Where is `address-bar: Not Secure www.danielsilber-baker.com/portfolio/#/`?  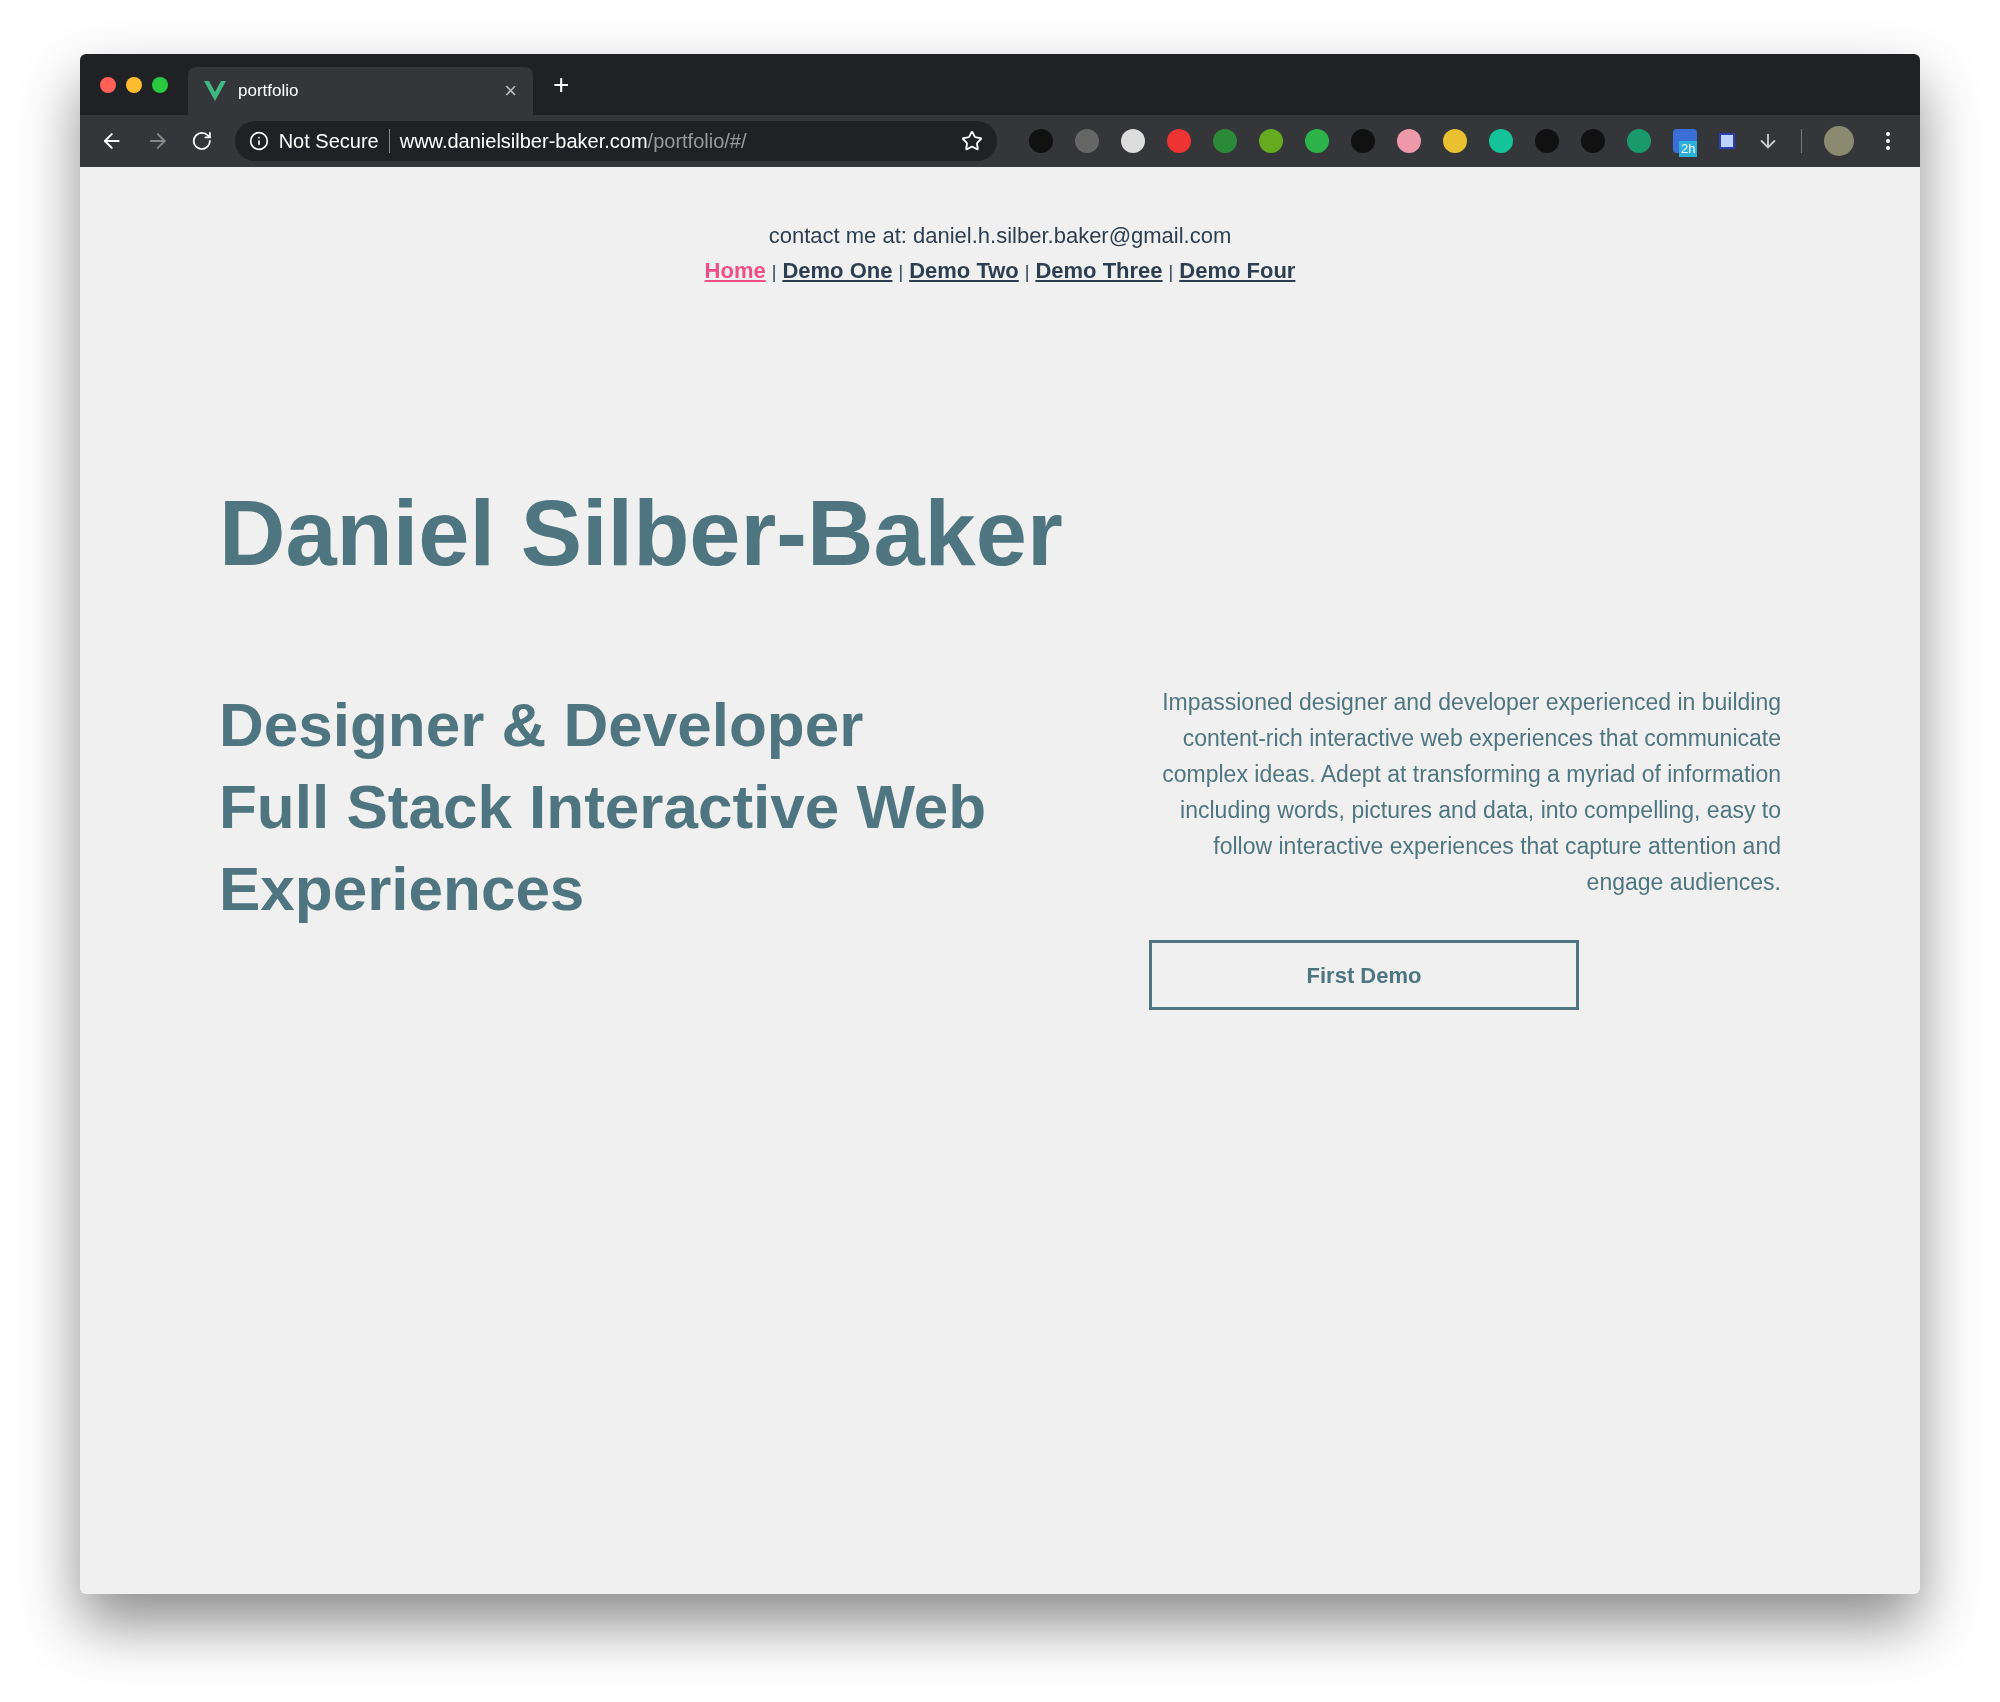
address-bar: Not Secure www.danielsilber-baker.com/portfolio/#/ is located at coordinates (615, 141).